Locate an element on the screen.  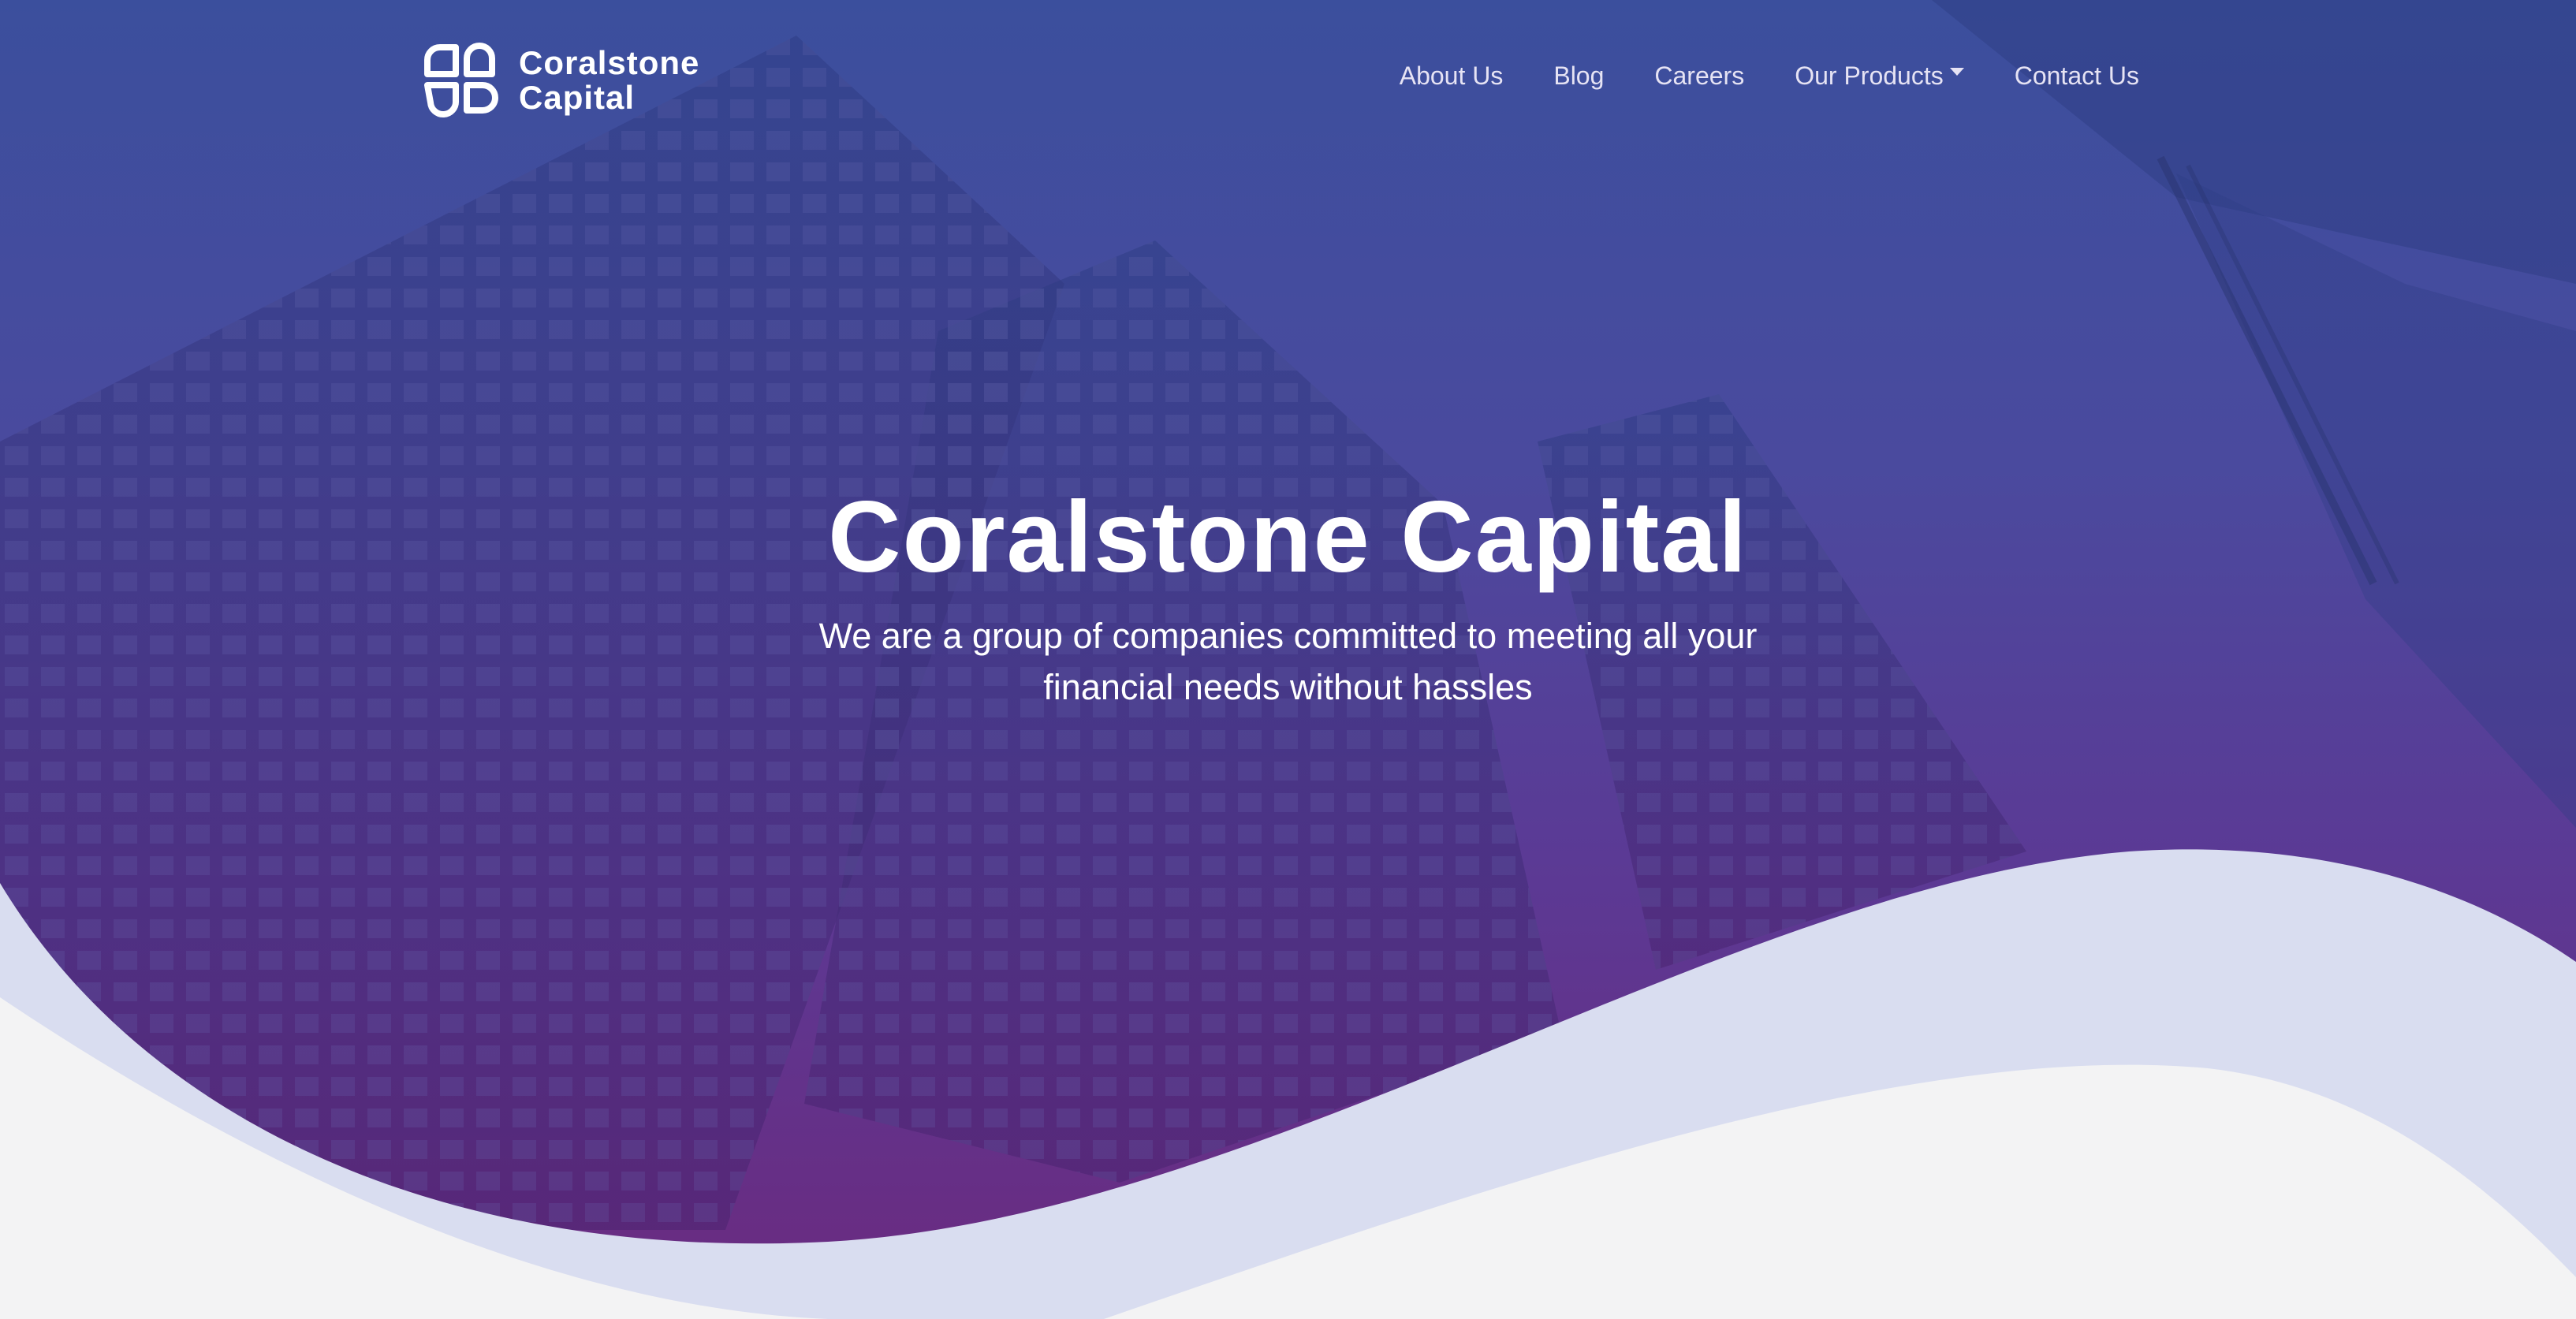
nav-careers-label: Careers is located at coordinates (1699, 75).